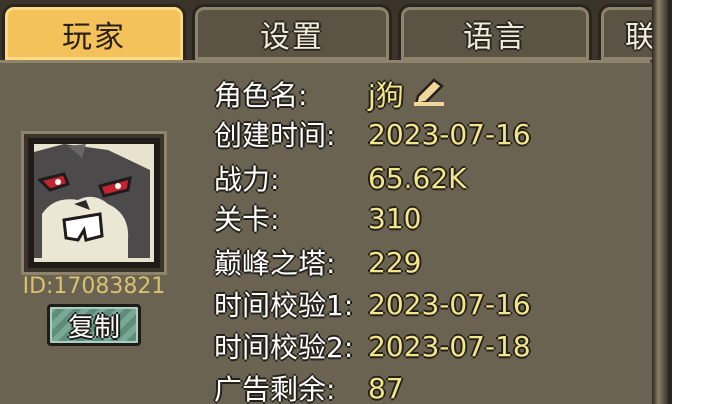 This screenshot has height=404, width=720. What do you see at coordinates (660, 202) in the screenshot?
I see `window-edge` at bounding box center [660, 202].